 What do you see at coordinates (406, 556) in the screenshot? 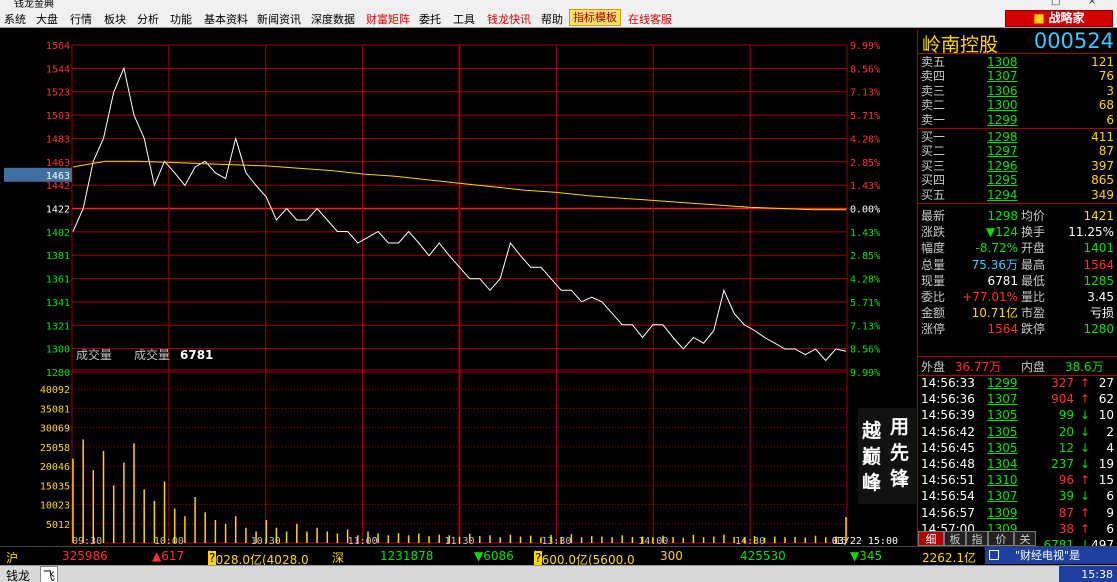
I see `sz-index: 1231878` at bounding box center [406, 556].